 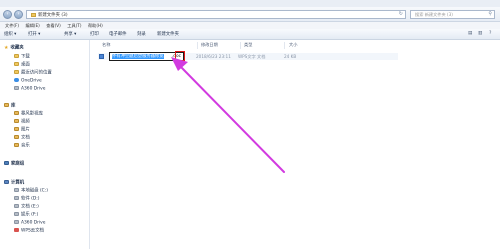 What do you see at coordinates (7, 14) in the screenshot?
I see `back-button: ‹` at bounding box center [7, 14].